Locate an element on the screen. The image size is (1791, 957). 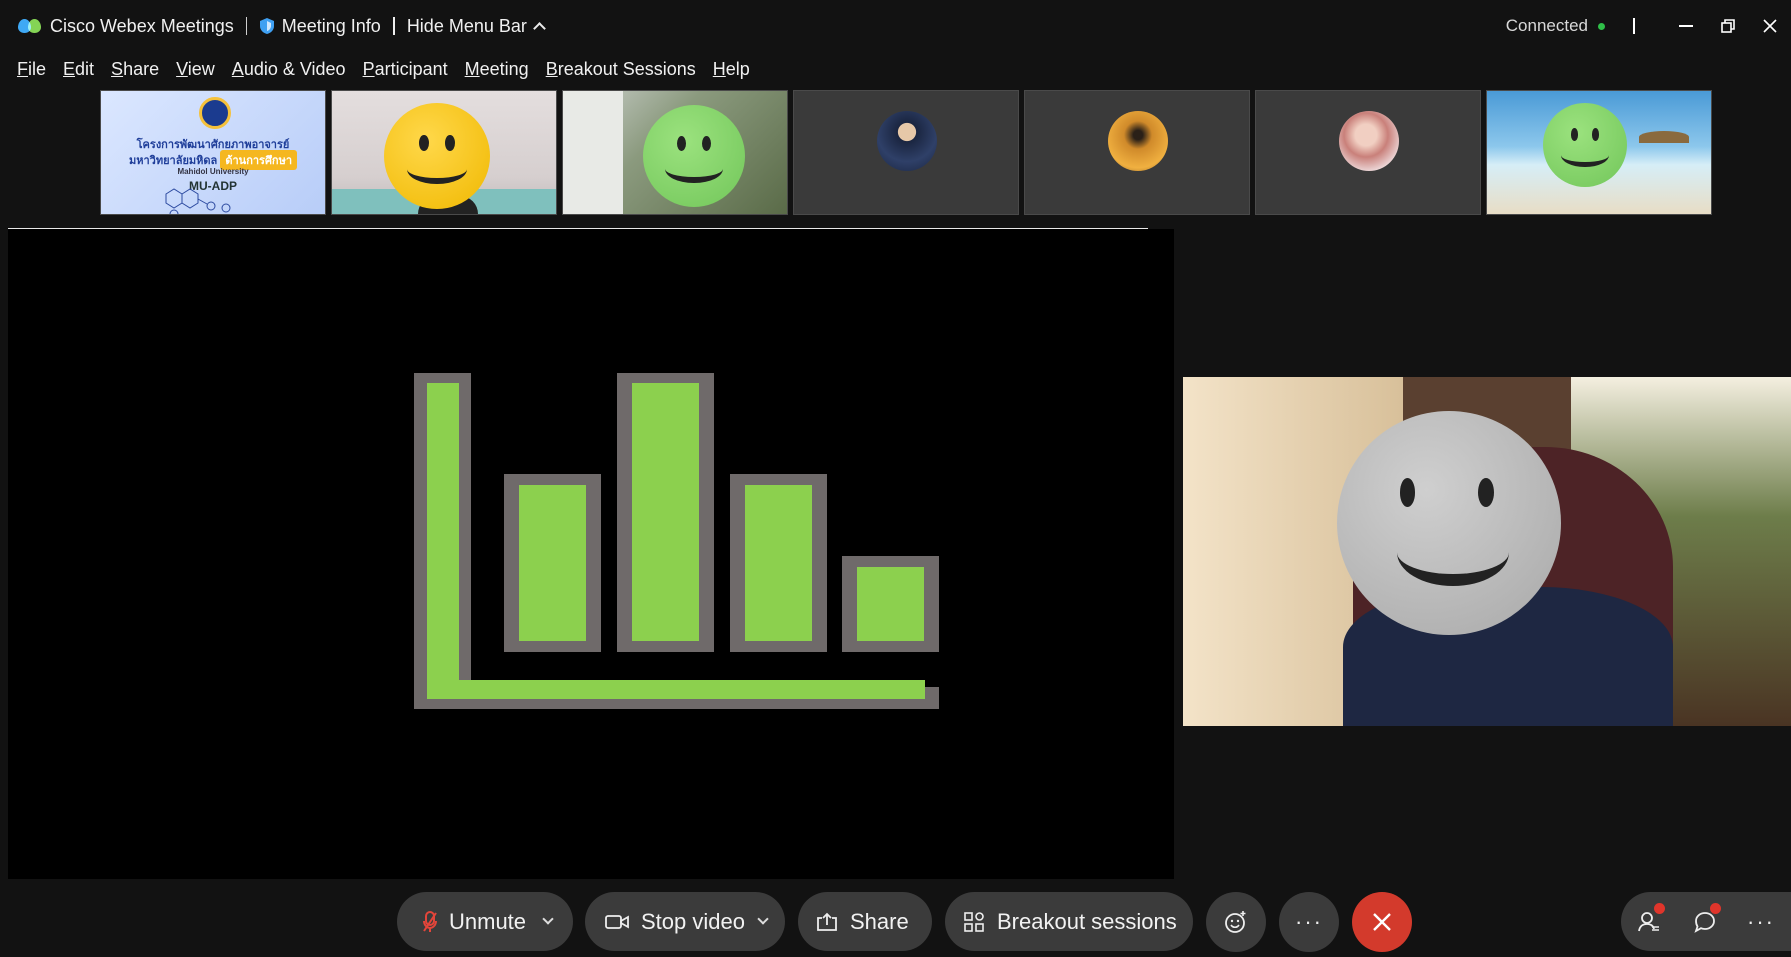
panel-controls: ··· is located at coordinates (1706, 921).